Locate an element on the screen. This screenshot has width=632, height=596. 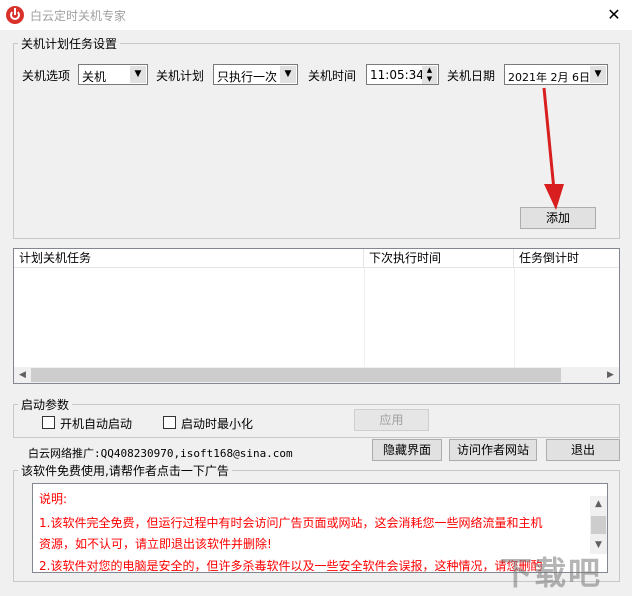
promo-text: 白云网络推广:QQ408230970,isoft168@sina.com is located at coordinates (160, 453).